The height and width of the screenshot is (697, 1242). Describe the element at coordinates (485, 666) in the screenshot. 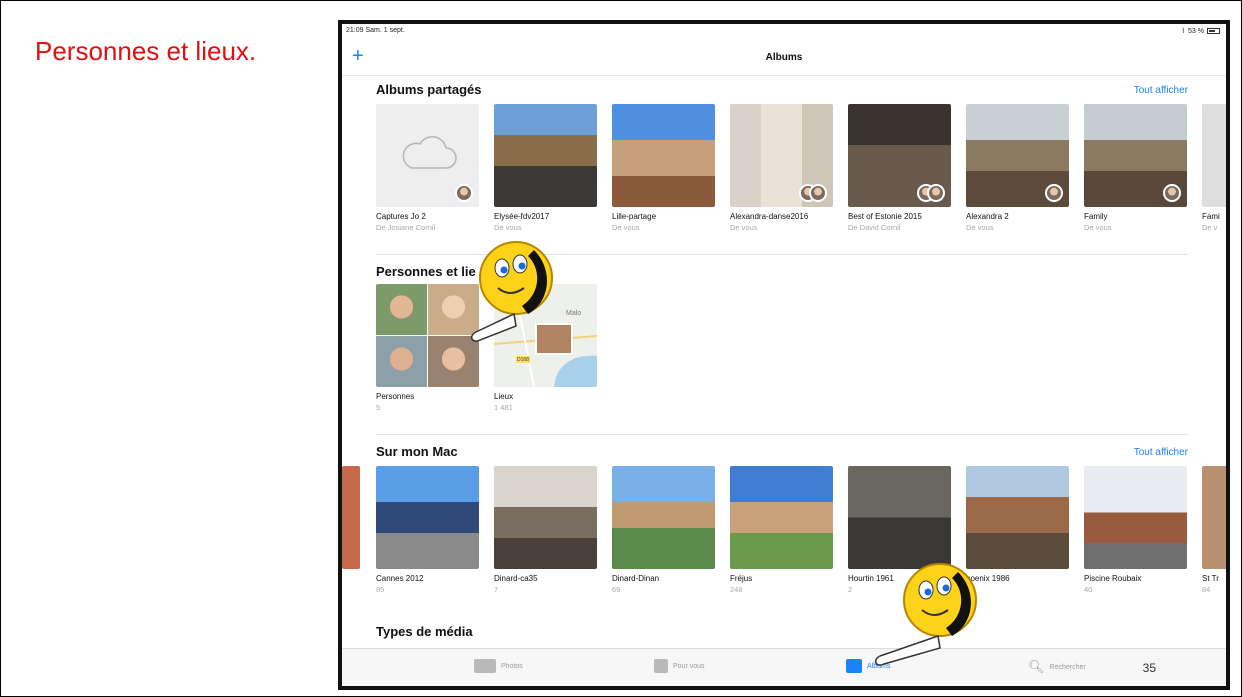

I see `photos-icon` at that location.